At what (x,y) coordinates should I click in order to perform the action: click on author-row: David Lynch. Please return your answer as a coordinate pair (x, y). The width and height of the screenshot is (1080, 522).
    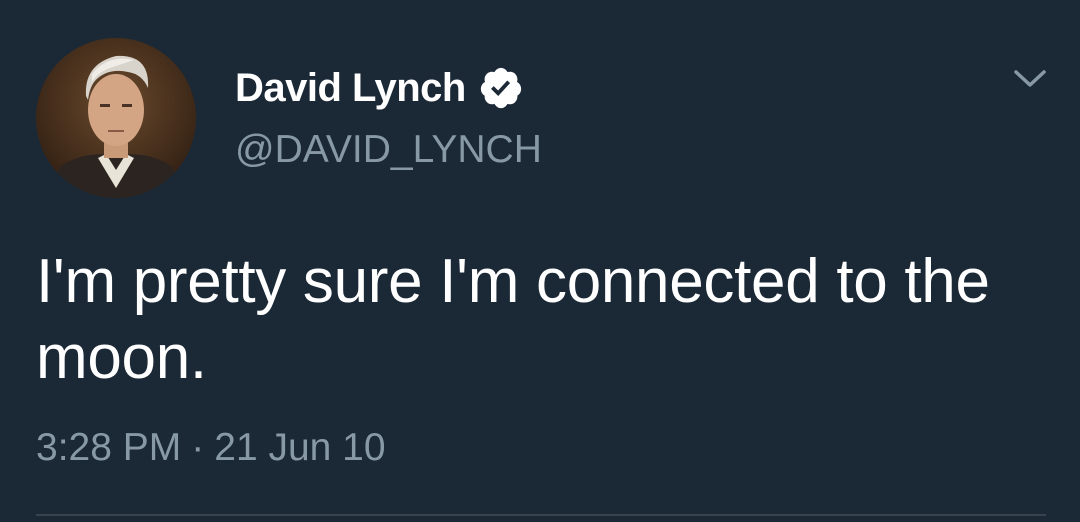
    Looking at the image, I should click on (379, 88).